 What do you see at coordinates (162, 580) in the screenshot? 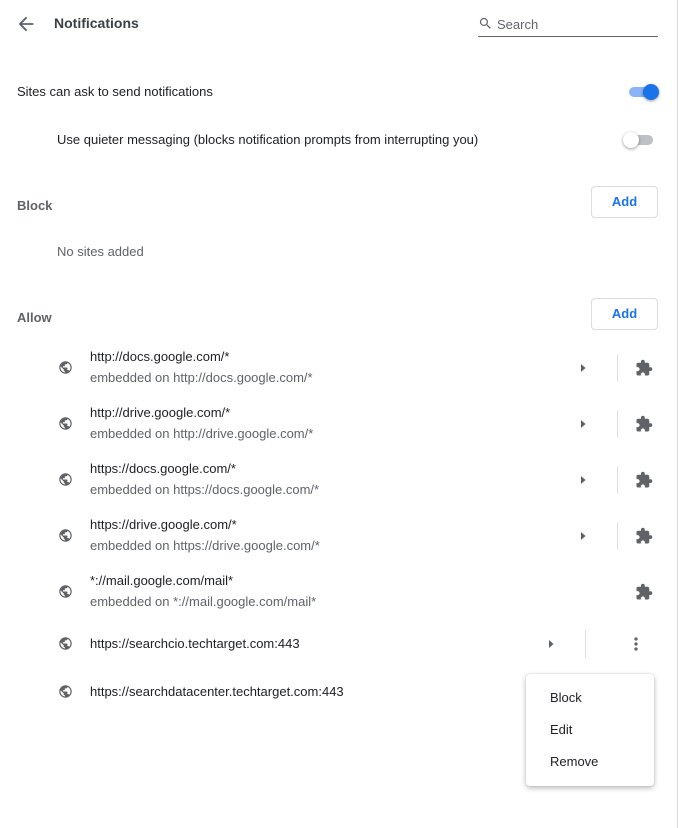
I see `site-url: *://mail.google.com/mail*` at bounding box center [162, 580].